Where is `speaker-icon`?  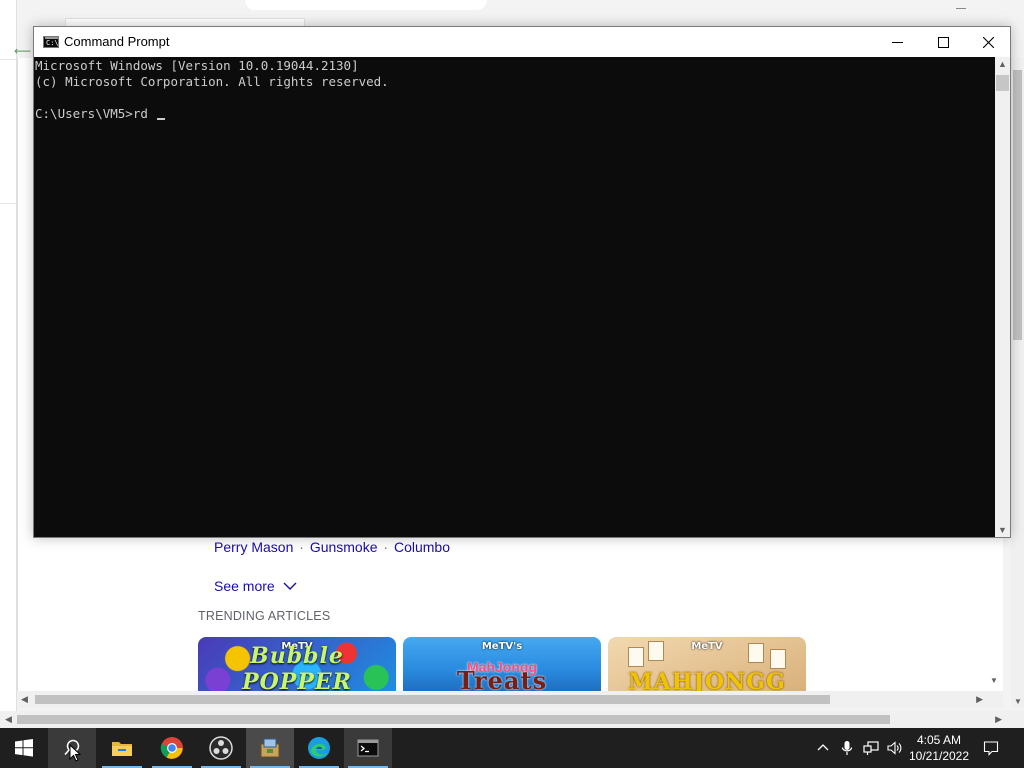 speaker-icon is located at coordinates (894, 748).